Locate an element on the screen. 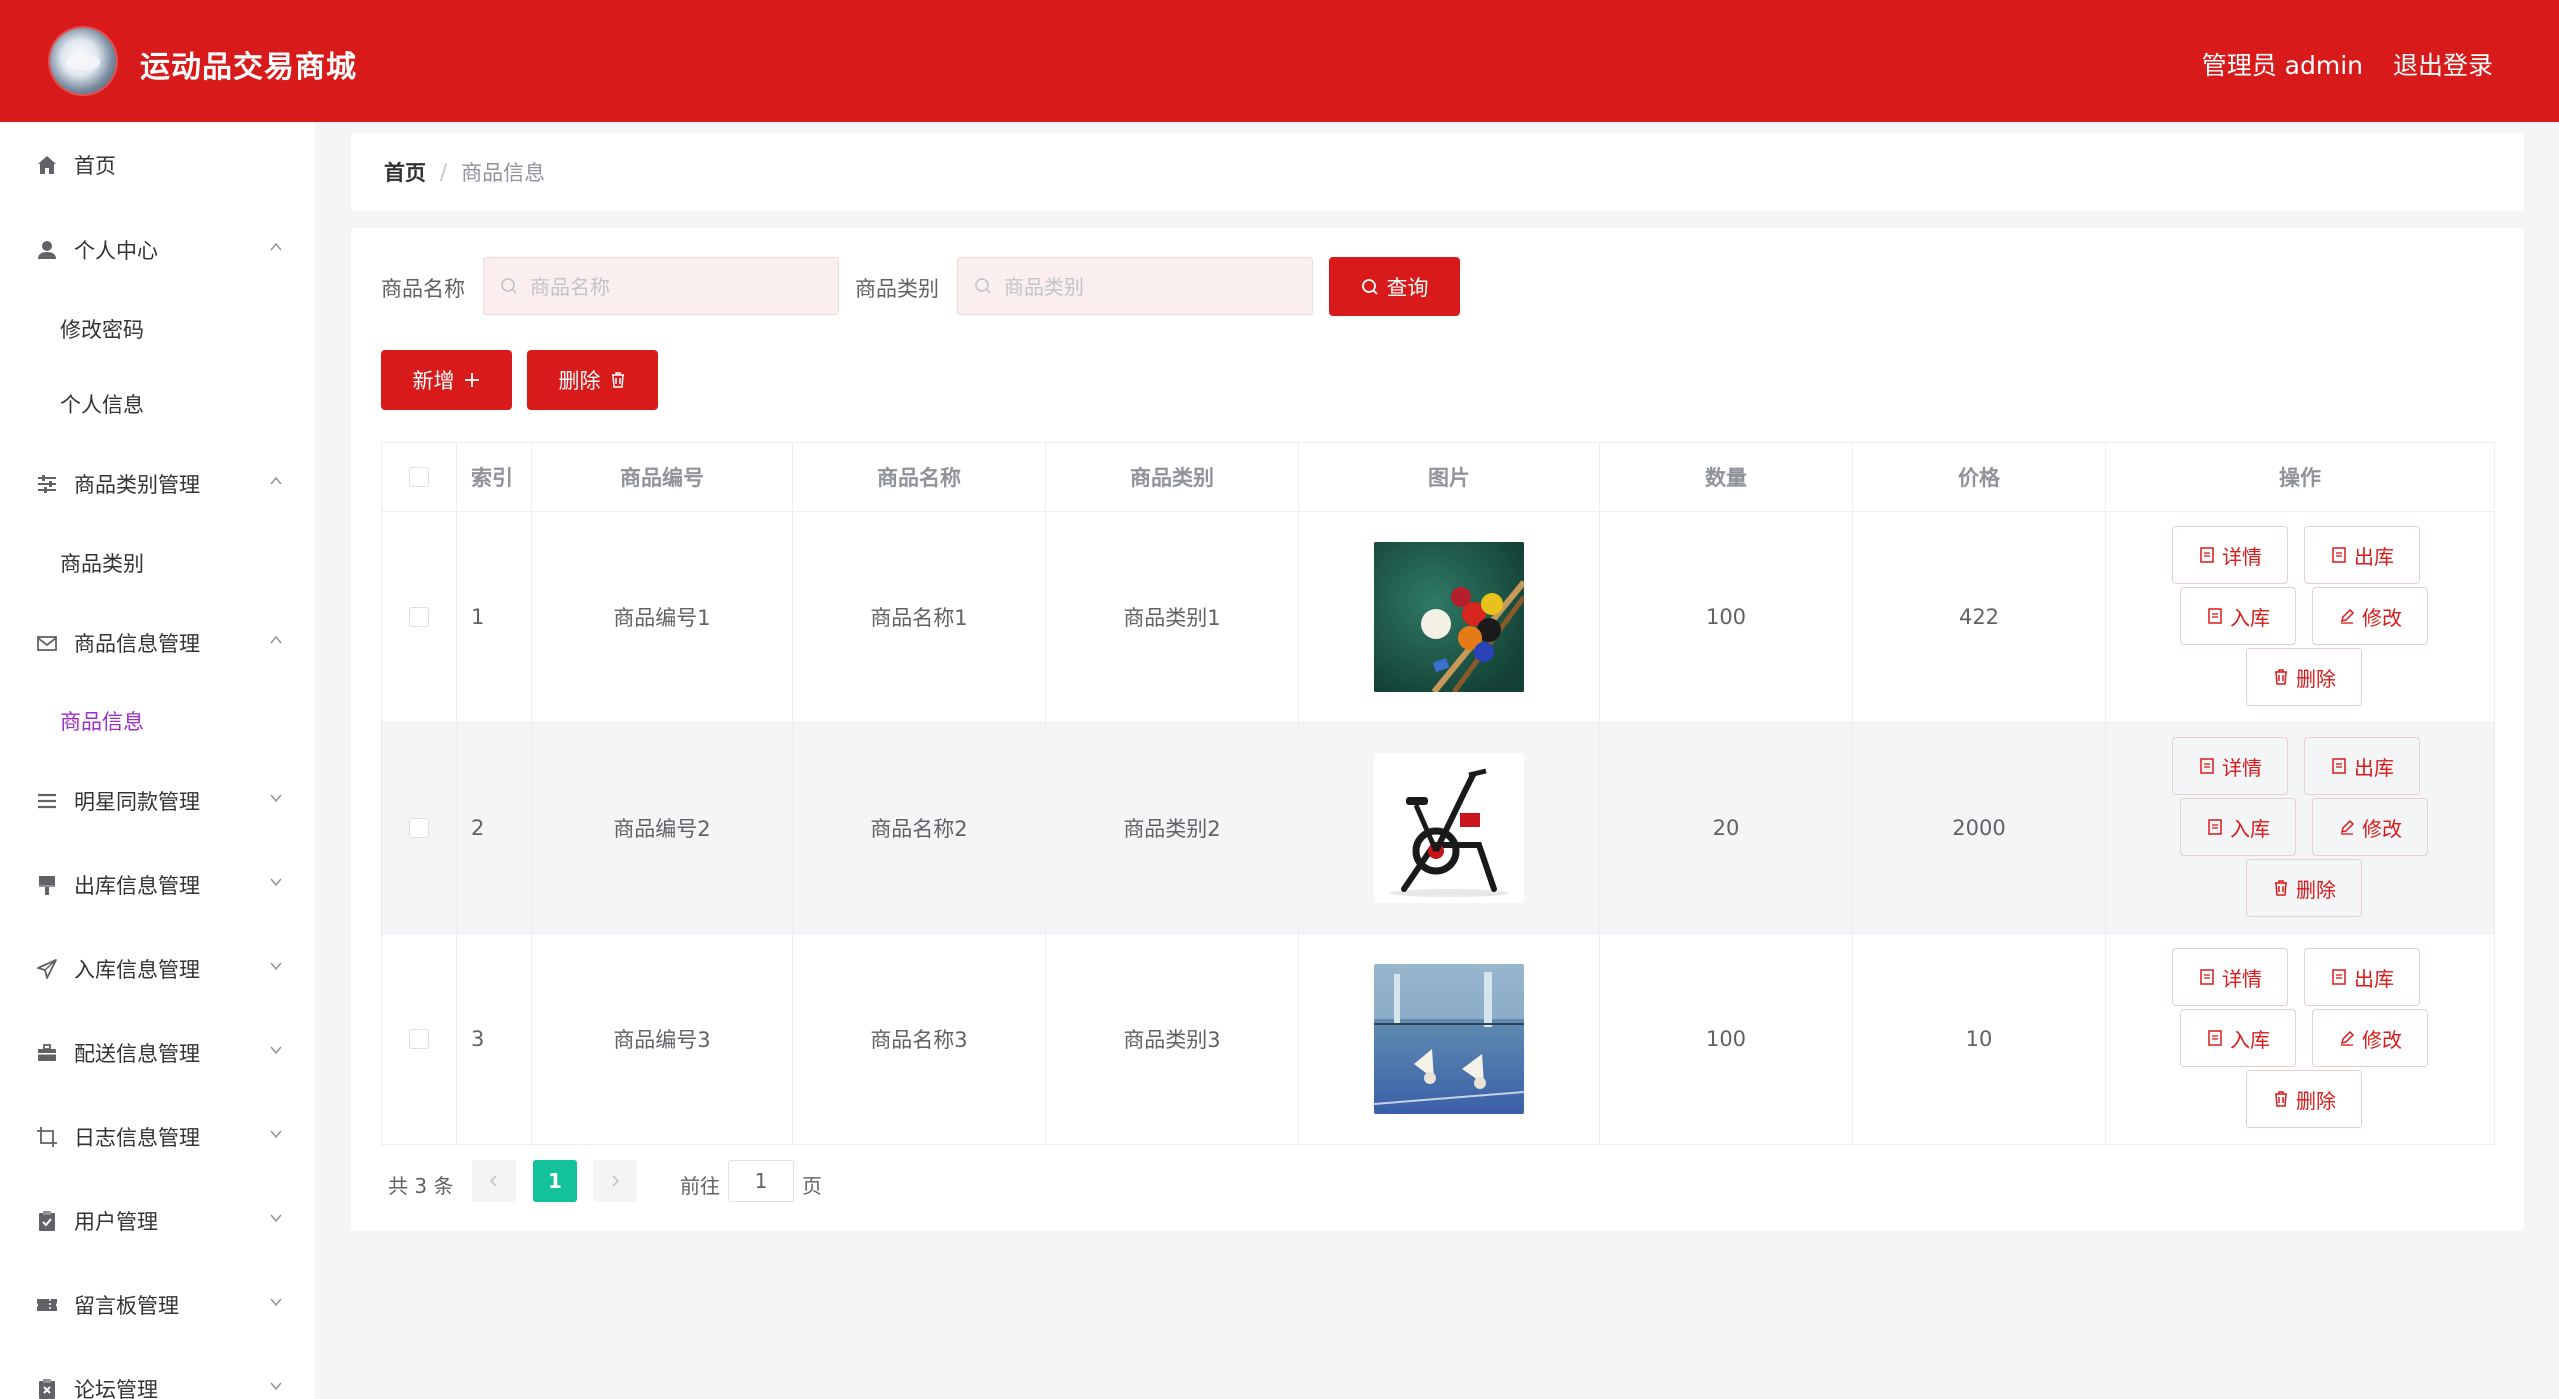 Image resolution: width=2559 pixels, height=1399 pixels. detail-button-label: 详情 is located at coordinates (2242, 978).